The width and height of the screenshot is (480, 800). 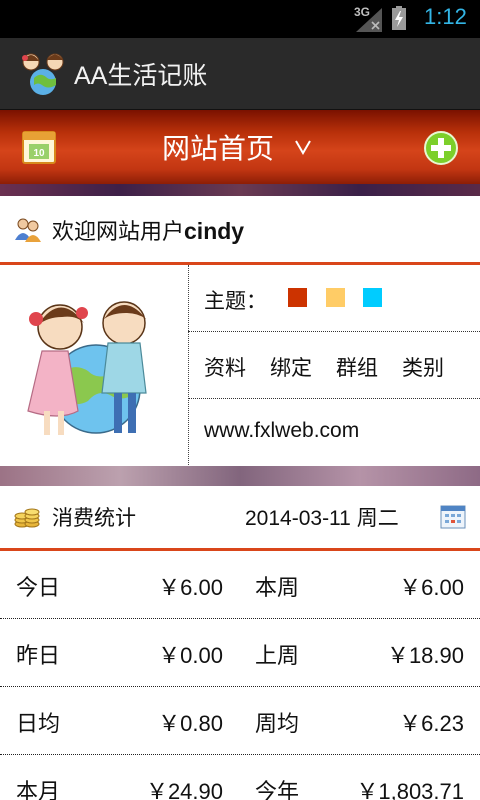 I want to click on page-header: 10 网站首页, so click(x=240, y=147).